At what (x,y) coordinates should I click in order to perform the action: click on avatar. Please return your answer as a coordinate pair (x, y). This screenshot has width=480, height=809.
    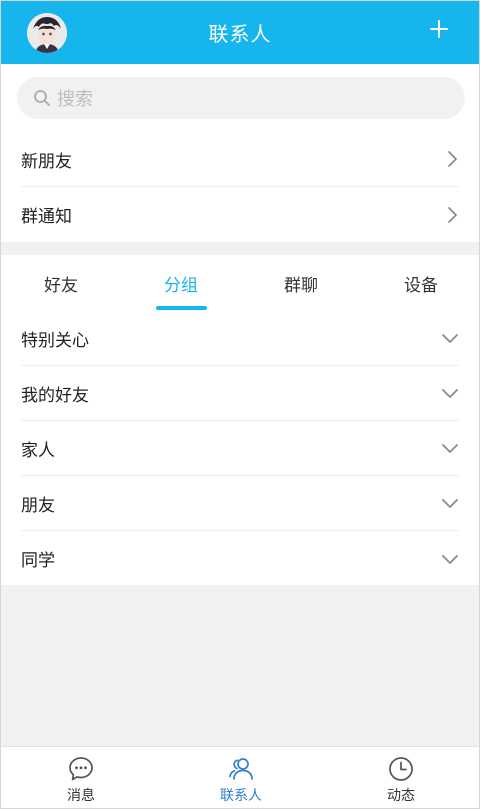
    Looking at the image, I should click on (47, 33).